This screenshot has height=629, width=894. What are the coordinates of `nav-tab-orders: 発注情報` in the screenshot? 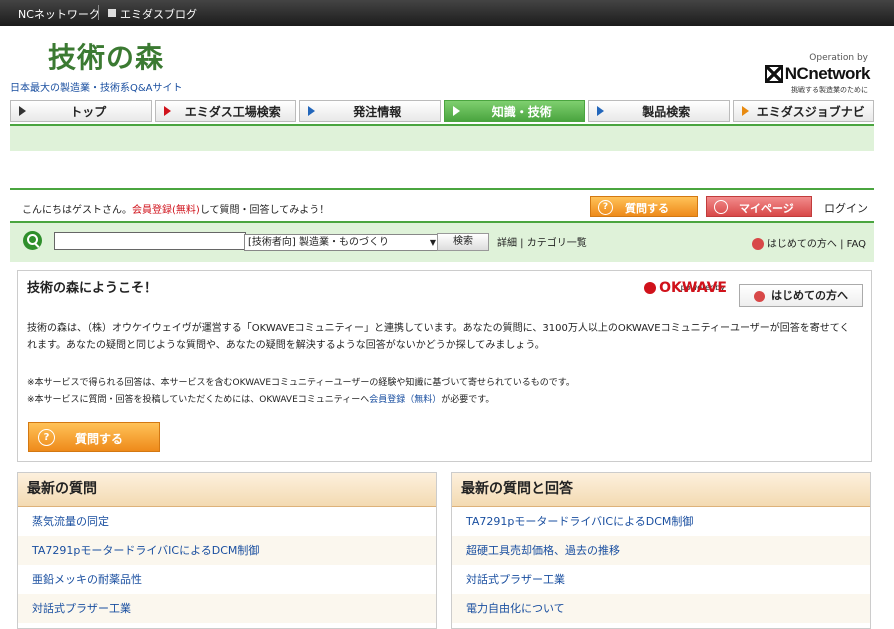 It's located at (370, 111).